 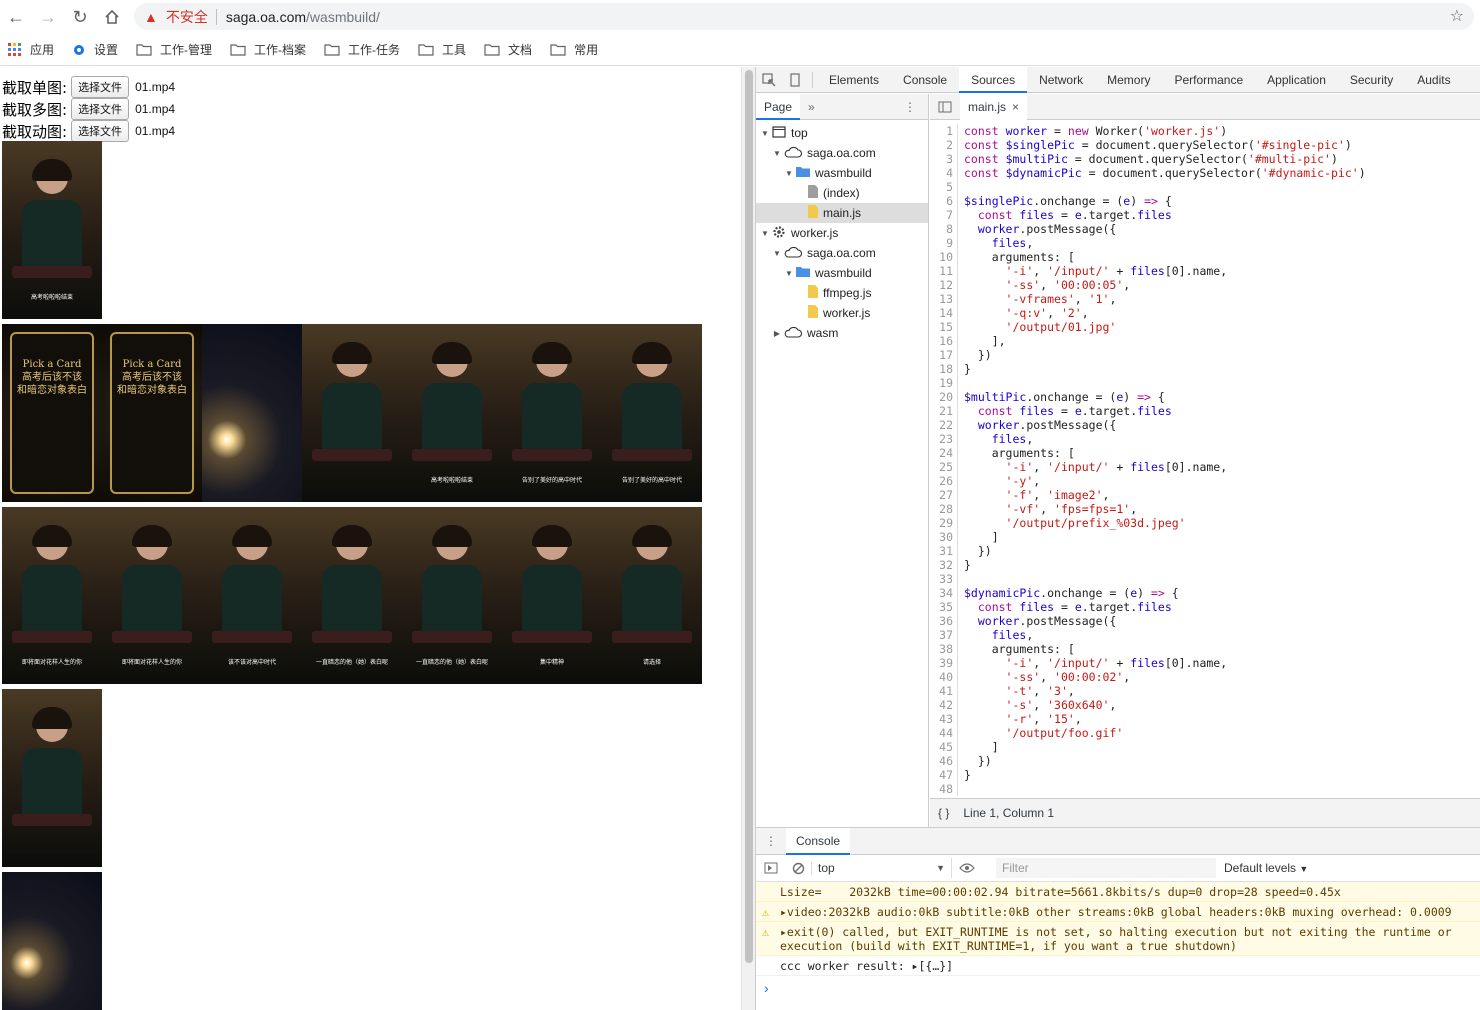 What do you see at coordinates (779, 133) in the screenshot?
I see `frame-icon` at bounding box center [779, 133].